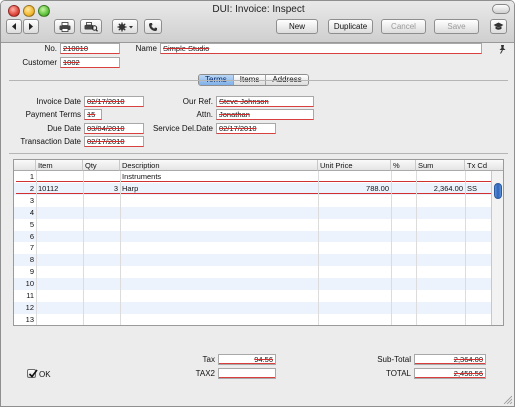 The height and width of the screenshot is (407, 515). I want to click on table-row: 8, so click(253, 260).